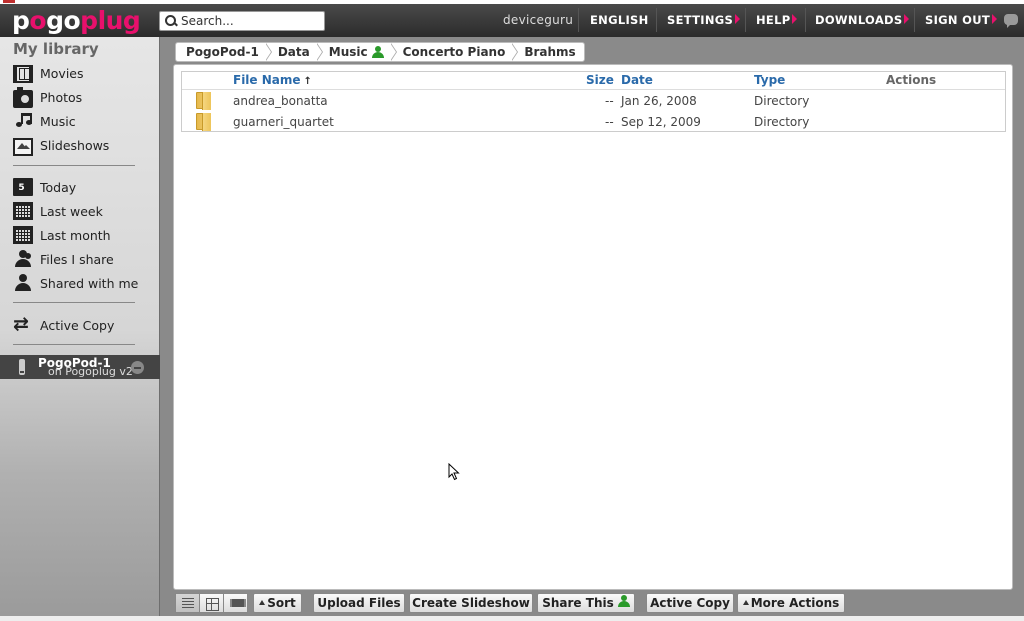 This screenshot has height=621, width=1024. What do you see at coordinates (700, 20) in the screenshot?
I see `nav-settings-label: SETTINGS` at bounding box center [700, 20].